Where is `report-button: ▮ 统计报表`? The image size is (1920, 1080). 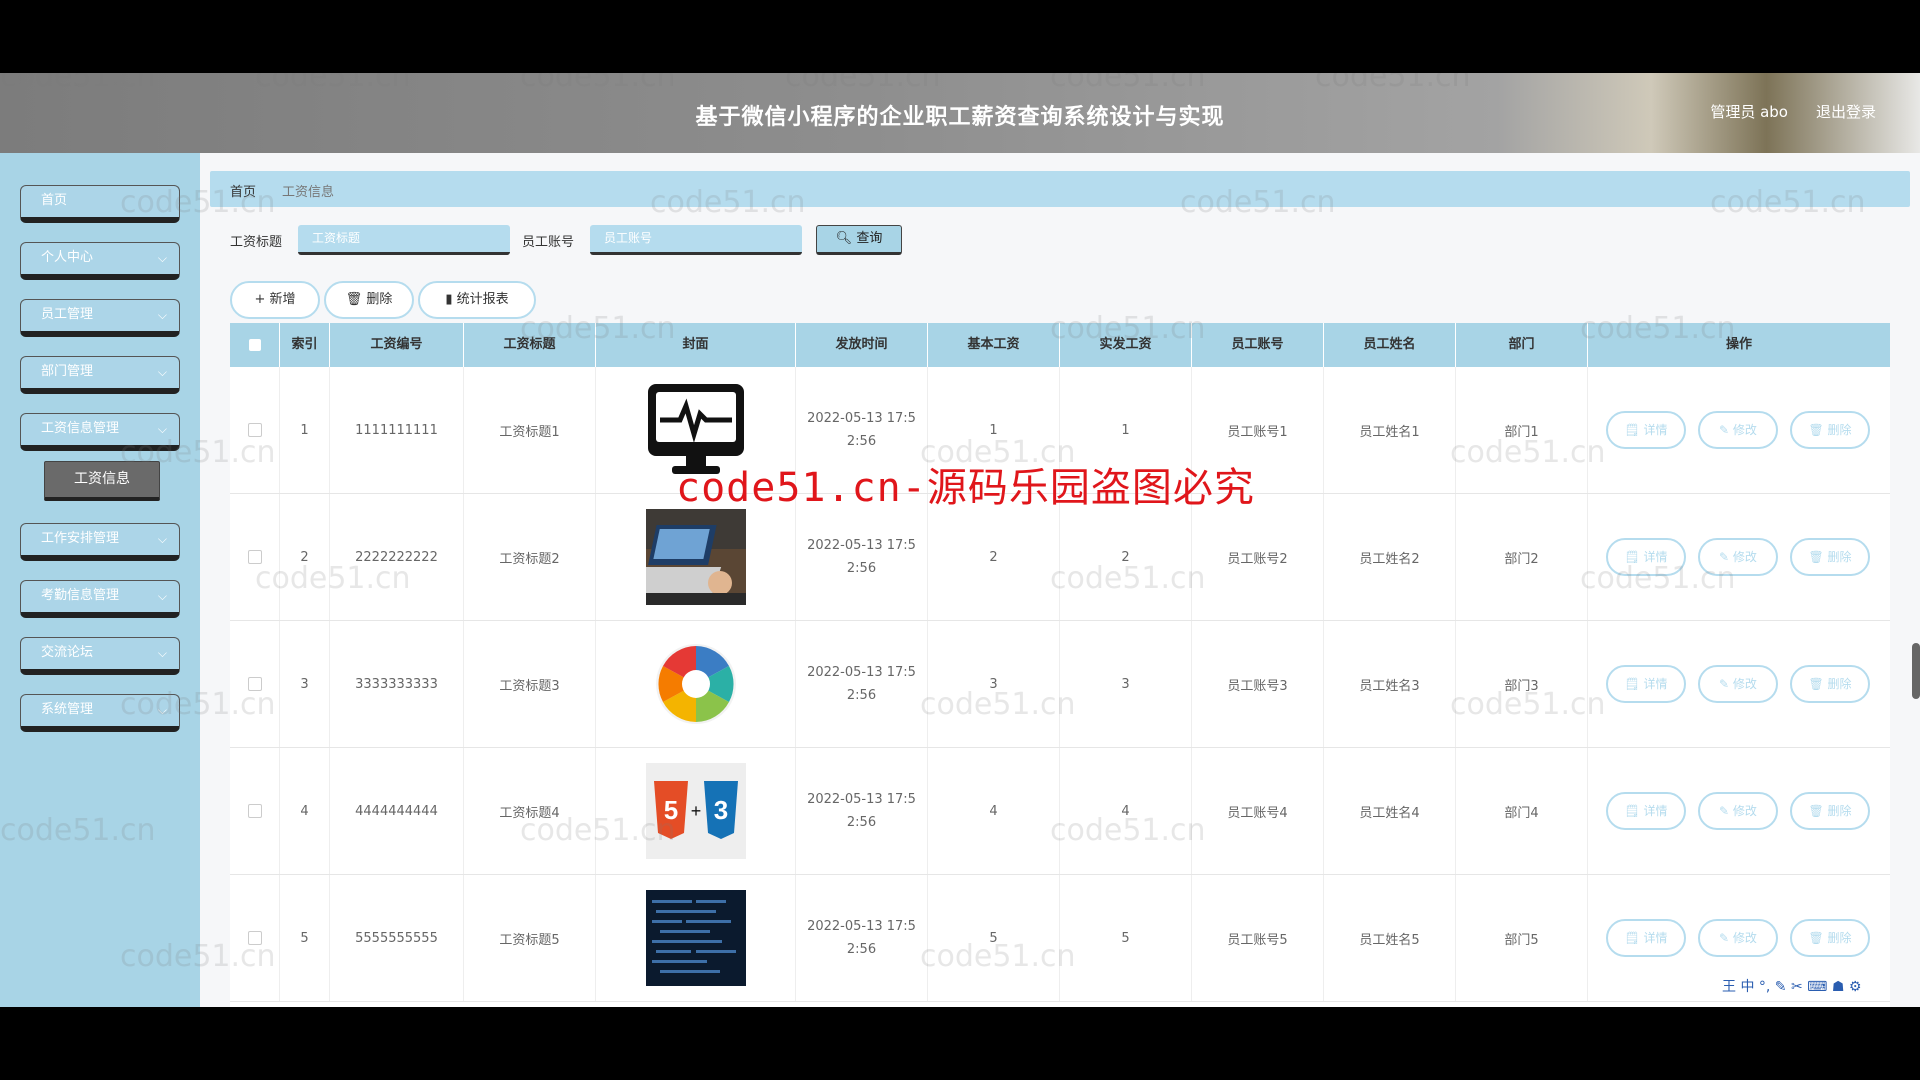 report-button: ▮ 统计报表 is located at coordinates (477, 300).